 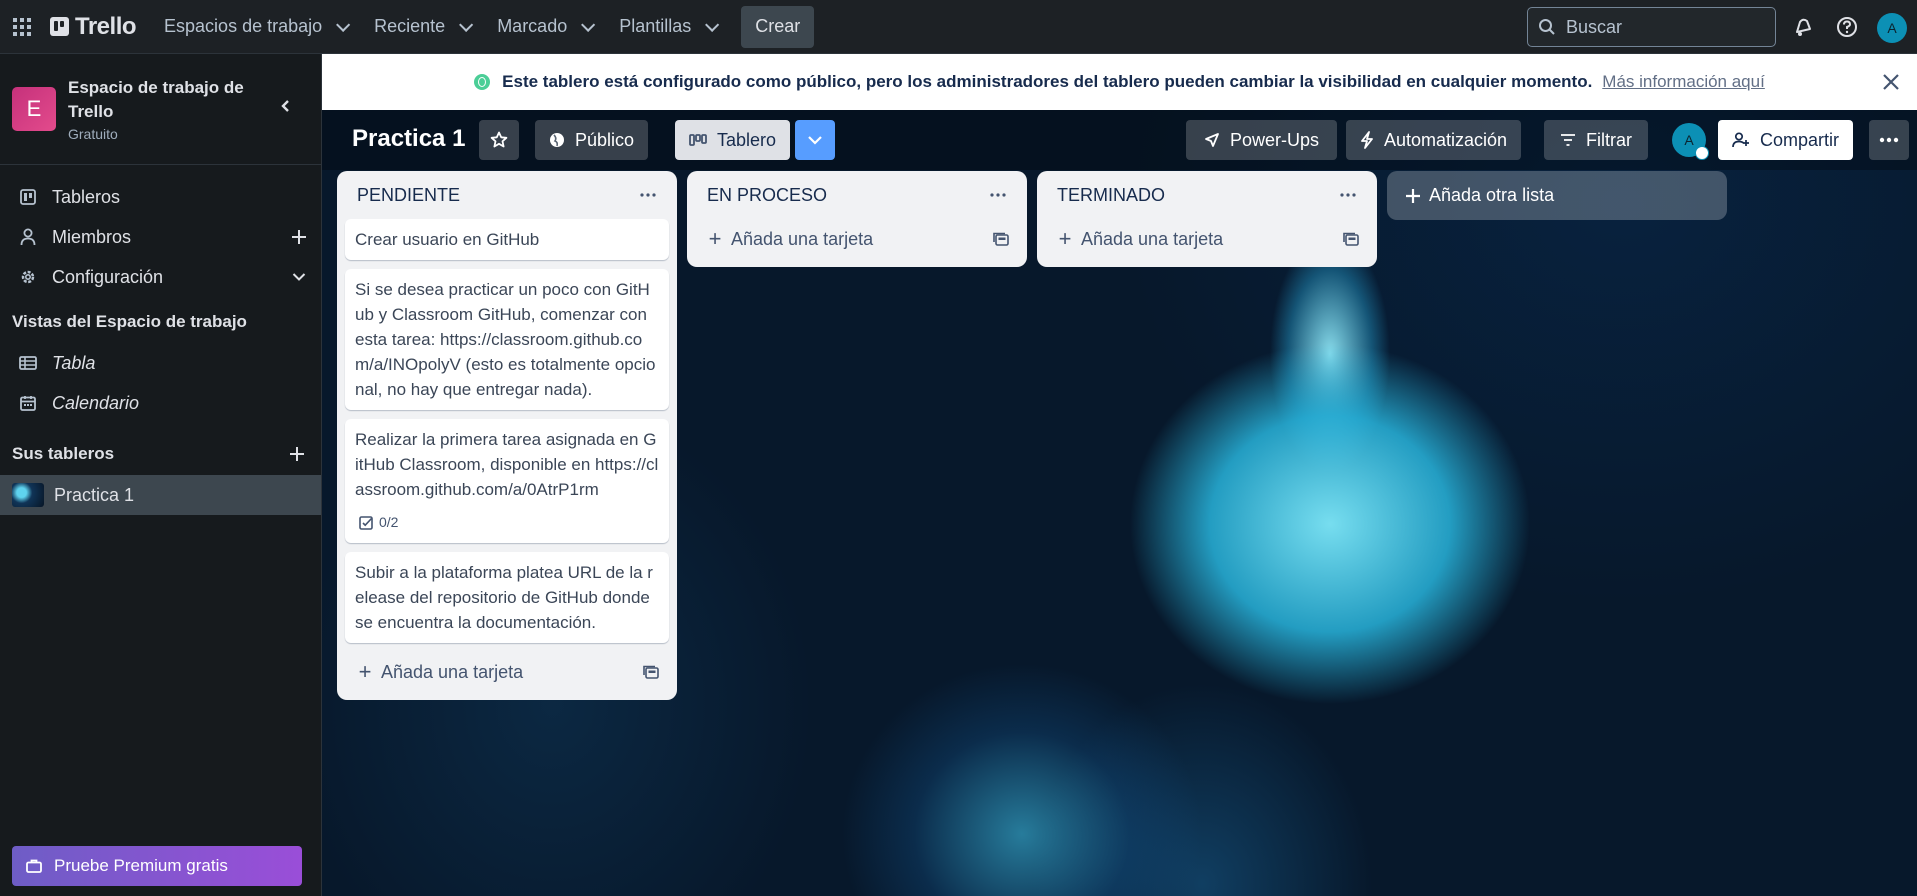 I want to click on workspace-info: Espacio de trabajo de Trello Gratuito, so click(x=158, y=109).